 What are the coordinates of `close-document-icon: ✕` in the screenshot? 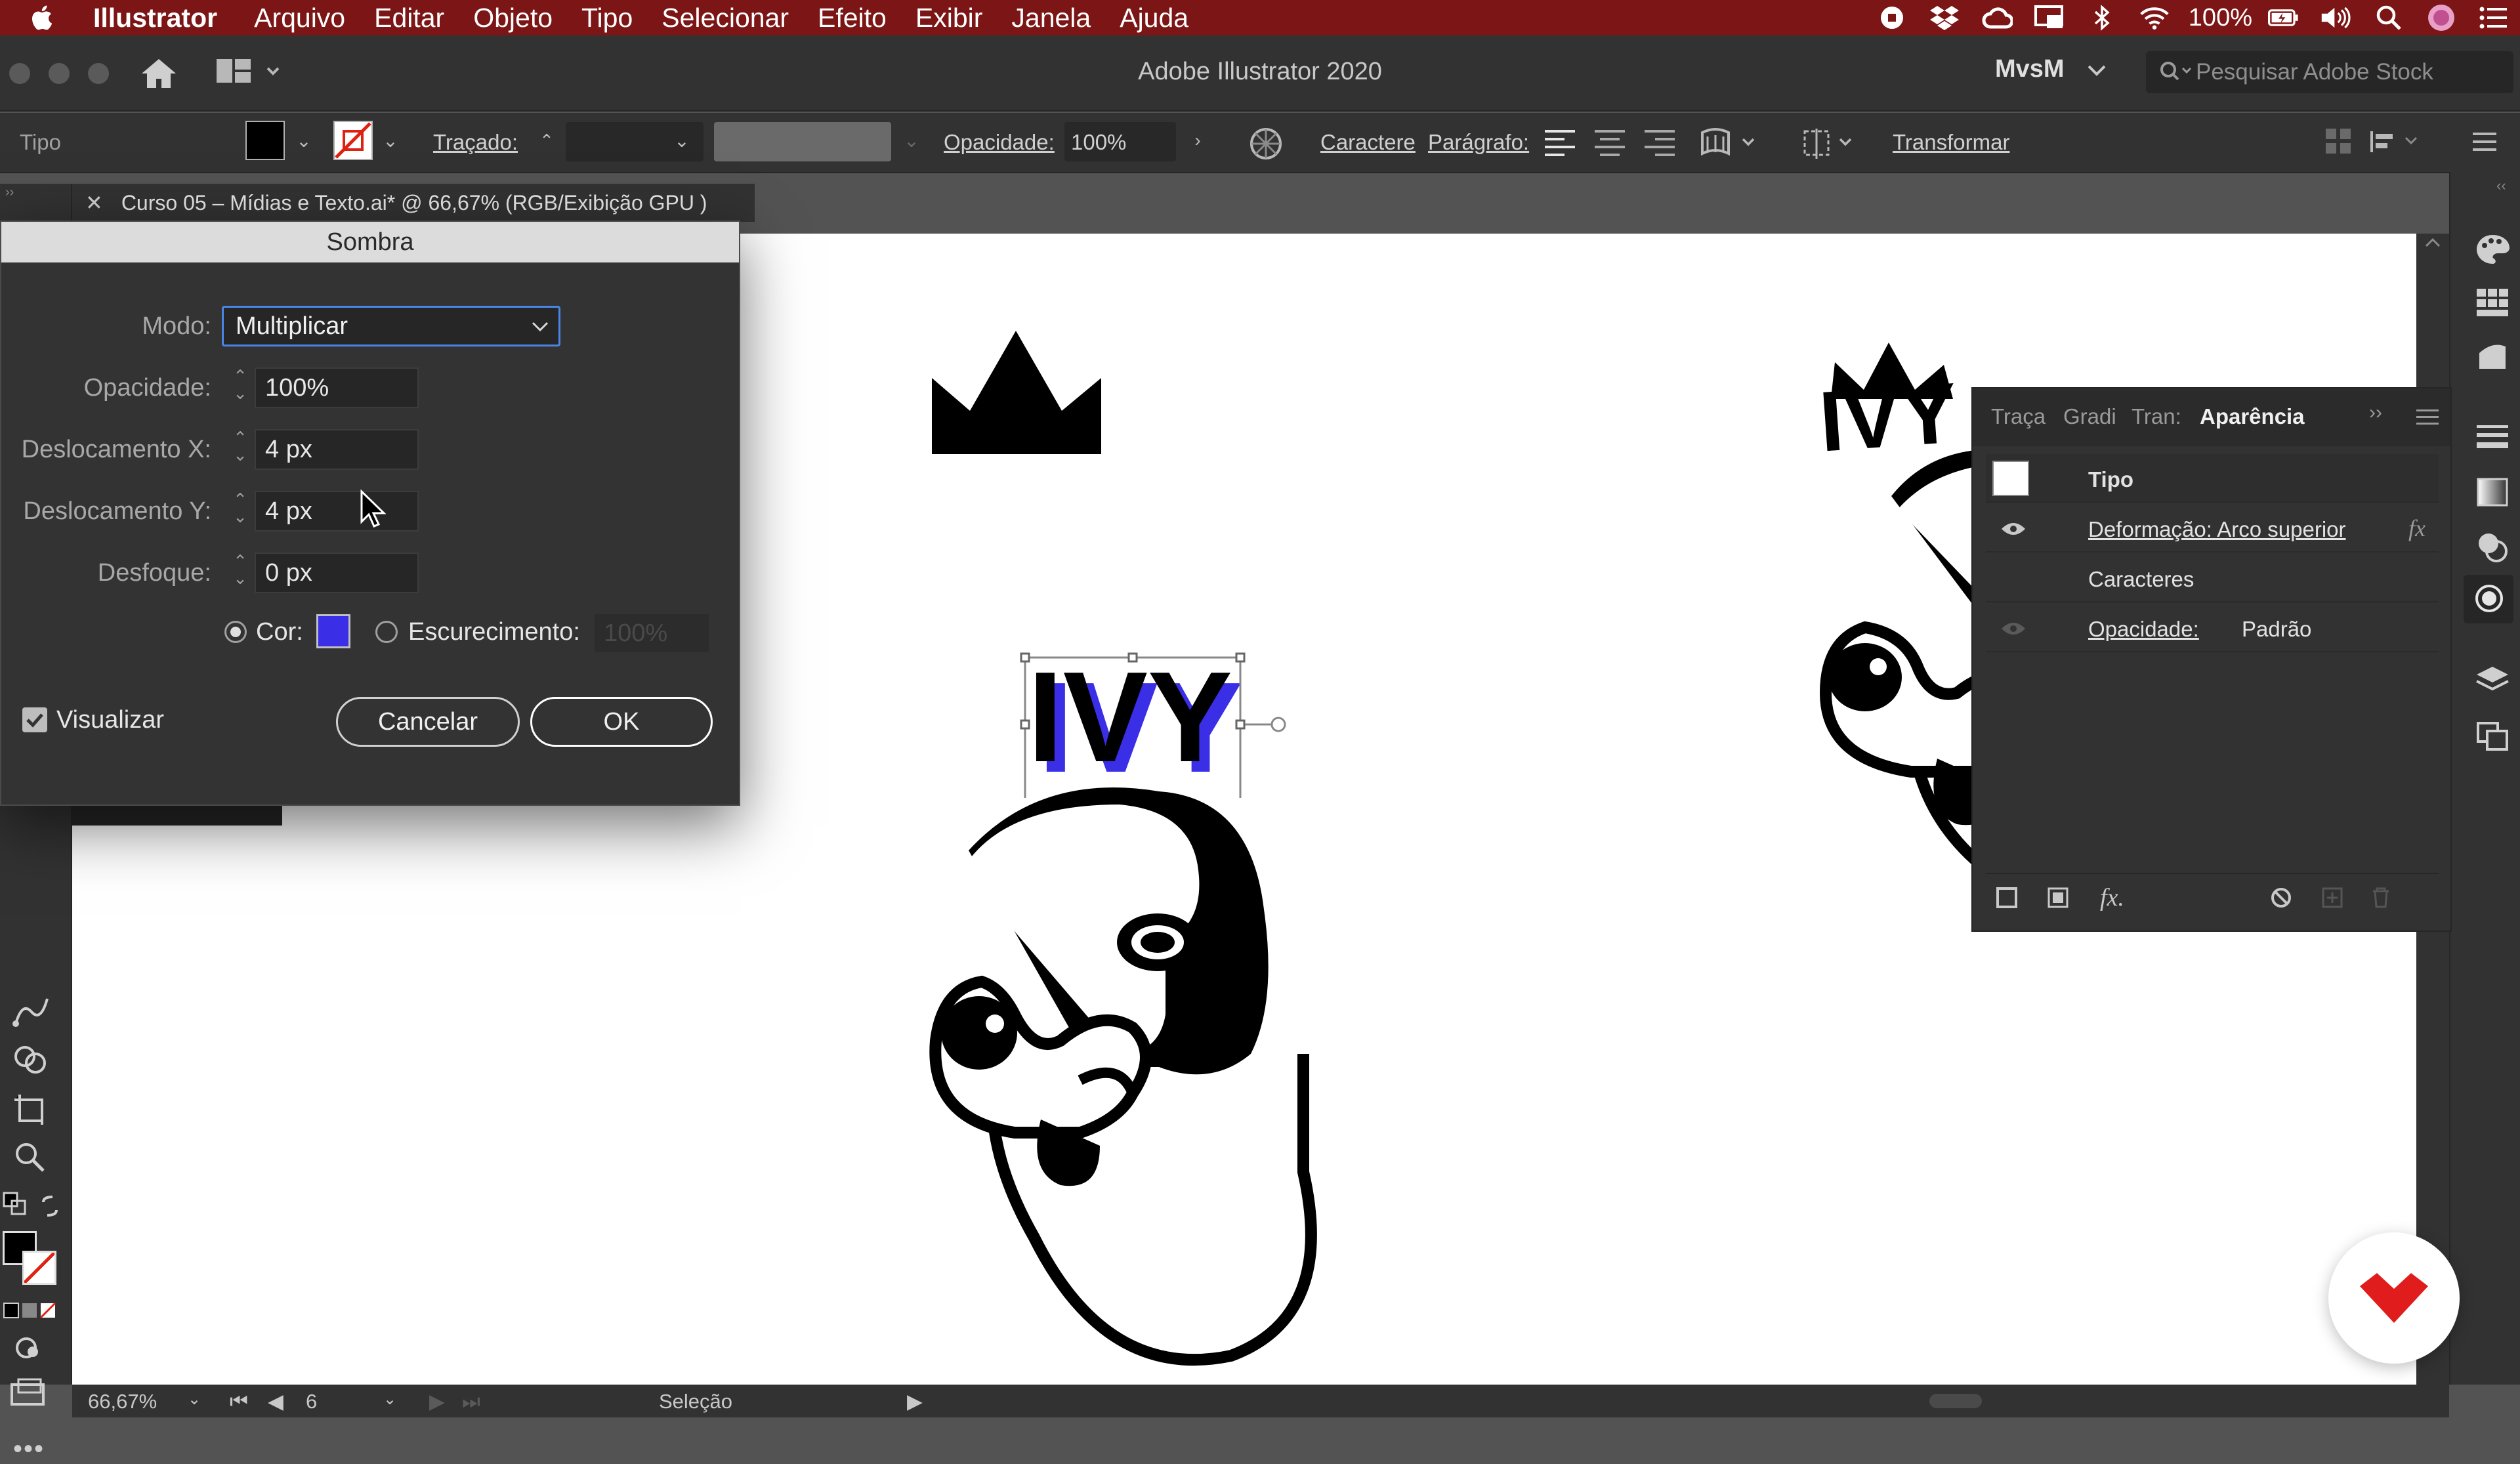 It's located at (94, 203).